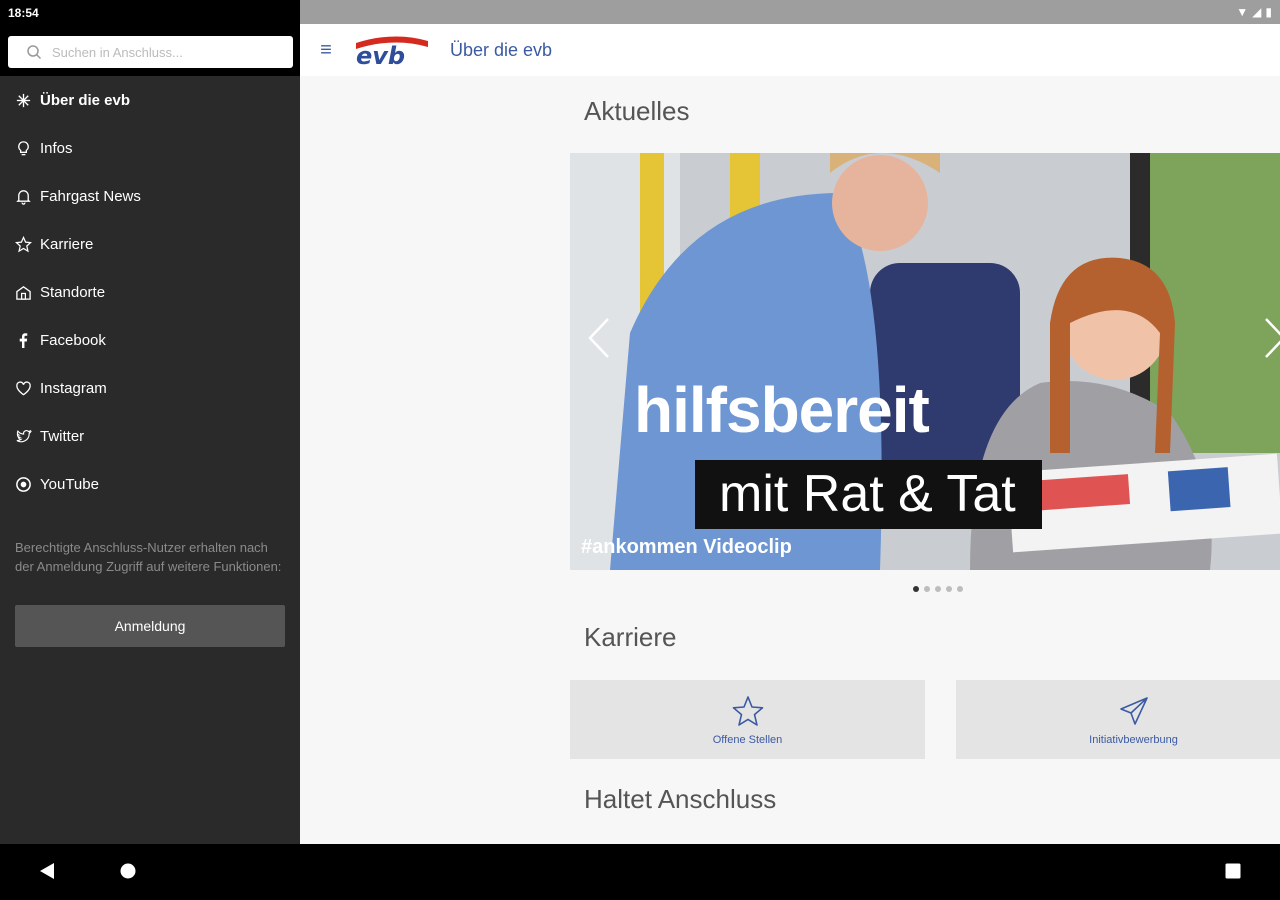  I want to click on menu-item-label: Standorte, so click(73, 292).